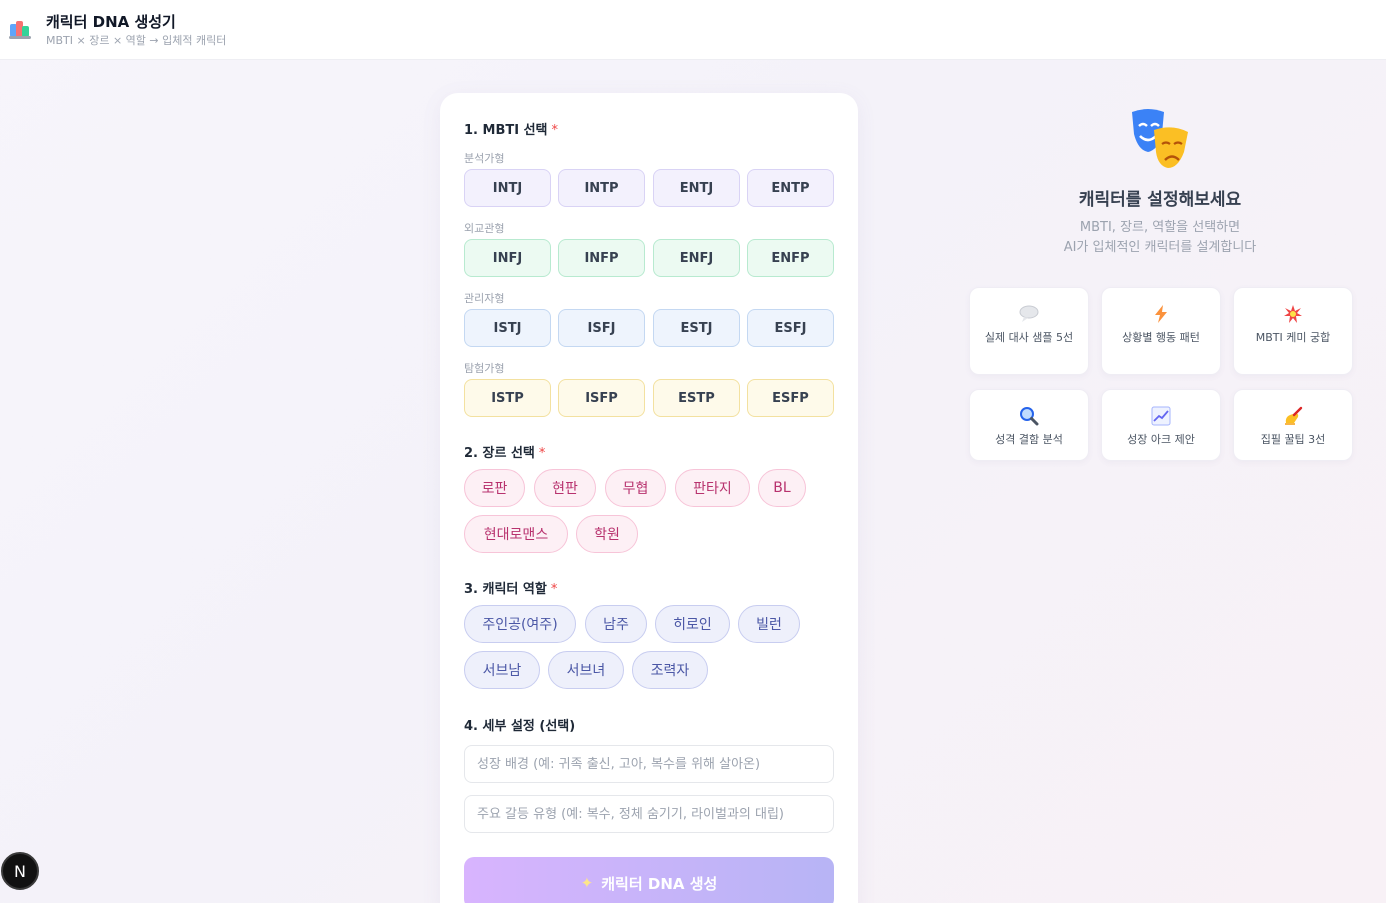 The image size is (1386, 903). I want to click on mbti-group-row: ISTJ ISFJ ESTJ ESFJ, so click(649, 328).